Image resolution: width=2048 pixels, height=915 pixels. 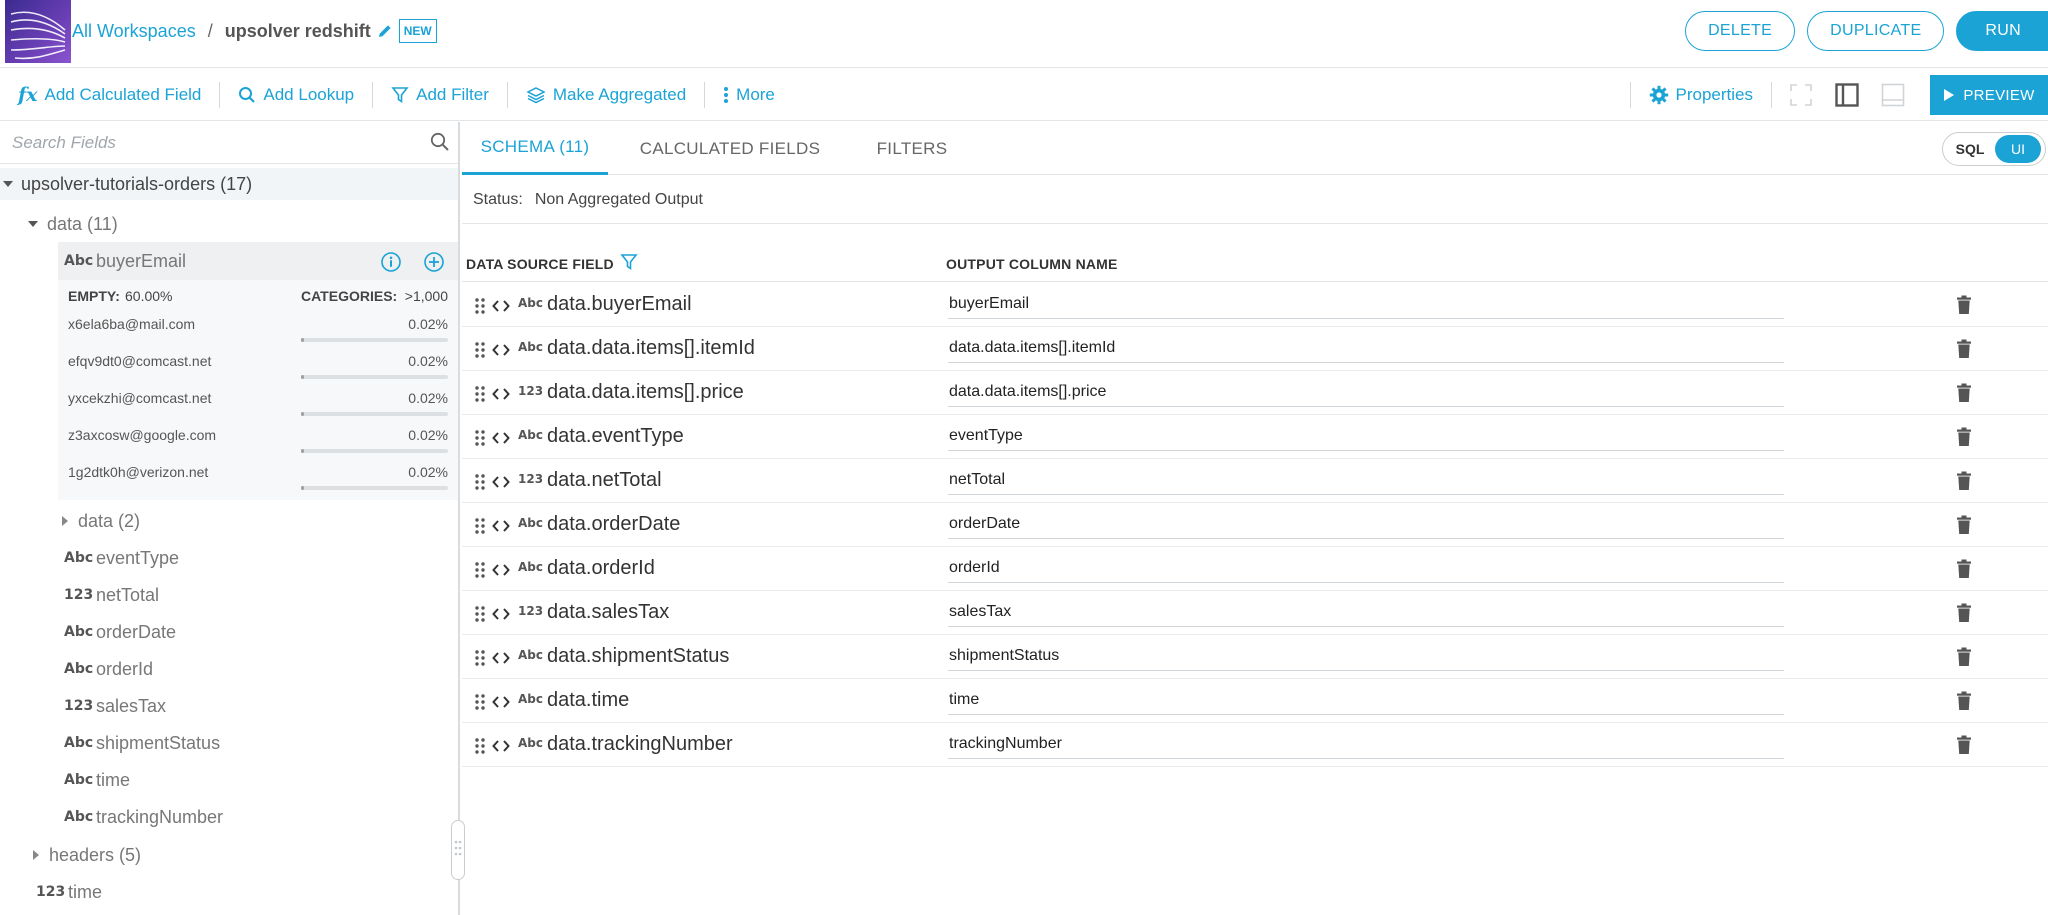 What do you see at coordinates (638, 656) in the screenshot?
I see `source-field-name: data.shipmentStatus` at bounding box center [638, 656].